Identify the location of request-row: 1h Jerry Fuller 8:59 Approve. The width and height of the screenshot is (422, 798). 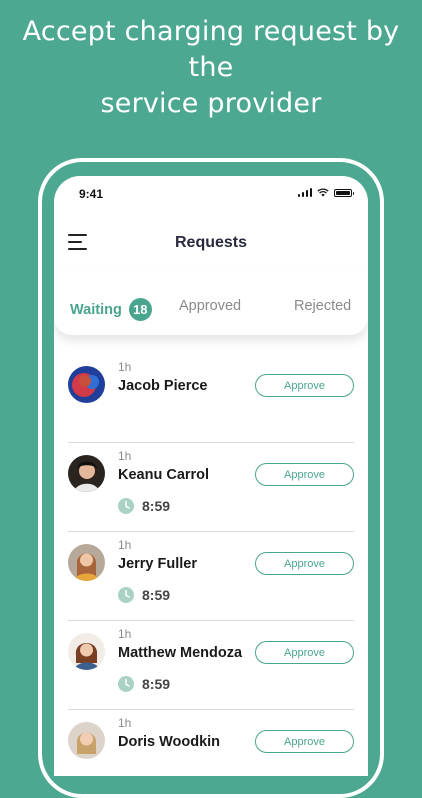
(211, 575).